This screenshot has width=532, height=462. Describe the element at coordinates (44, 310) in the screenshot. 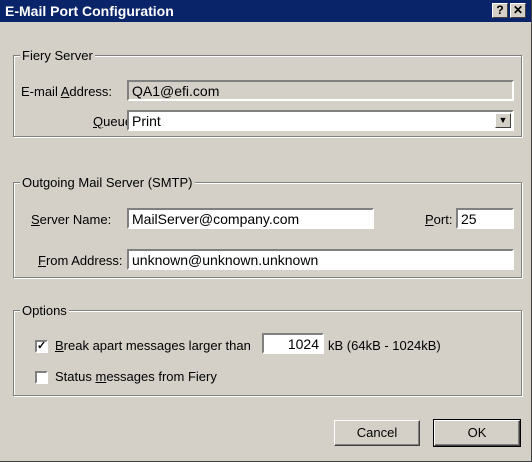

I see `options-legend: Options` at that location.